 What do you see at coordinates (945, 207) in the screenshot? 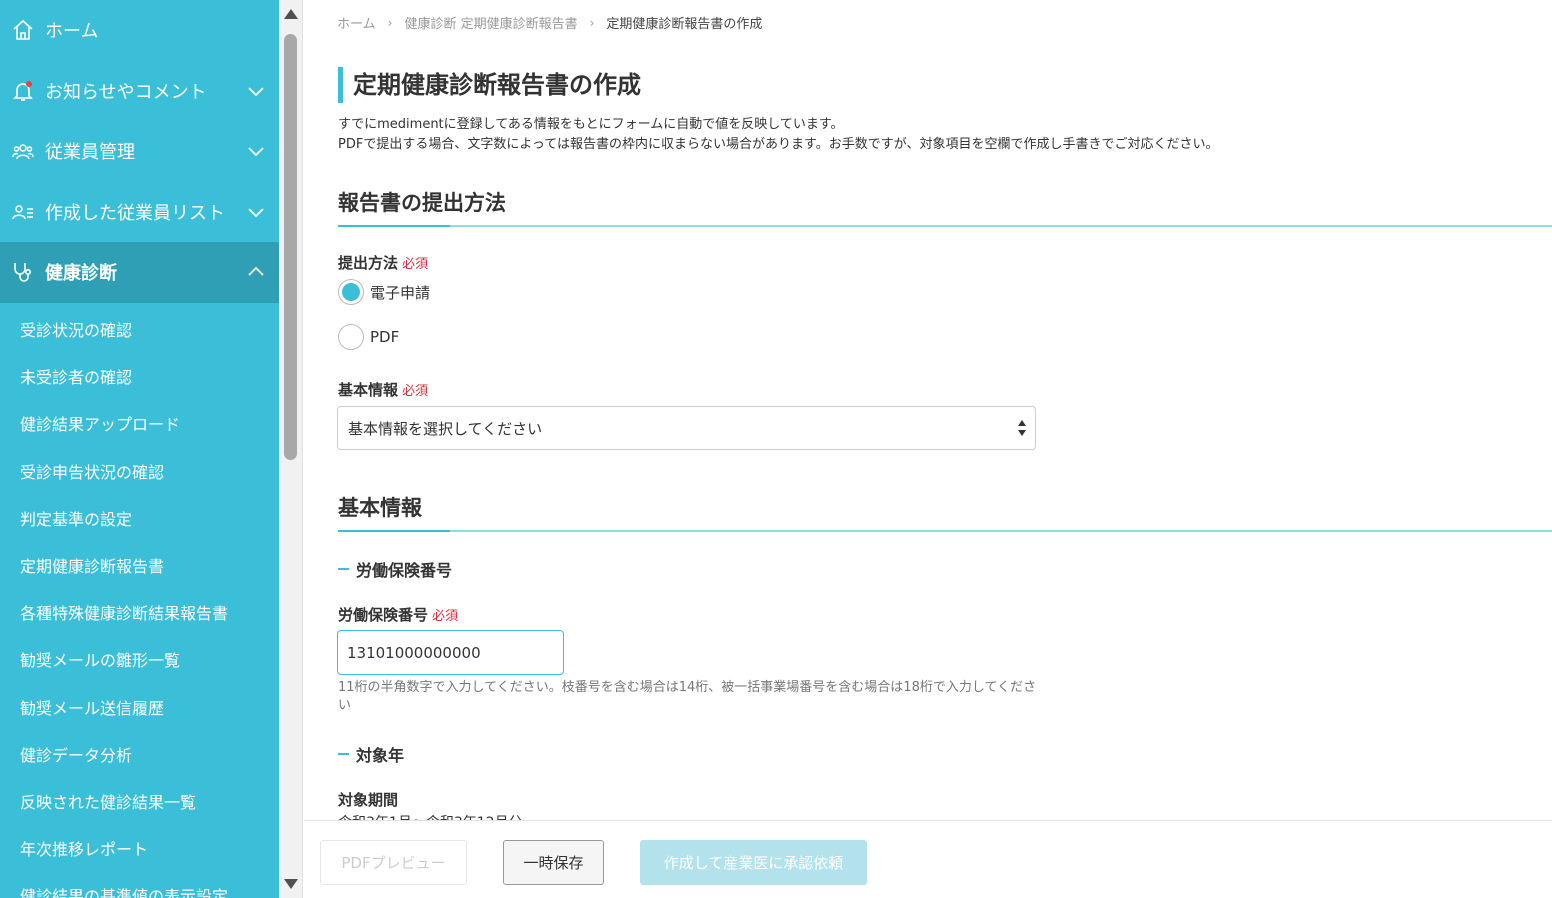
I see `section-title-submission: 報告書の提出方法` at bounding box center [945, 207].